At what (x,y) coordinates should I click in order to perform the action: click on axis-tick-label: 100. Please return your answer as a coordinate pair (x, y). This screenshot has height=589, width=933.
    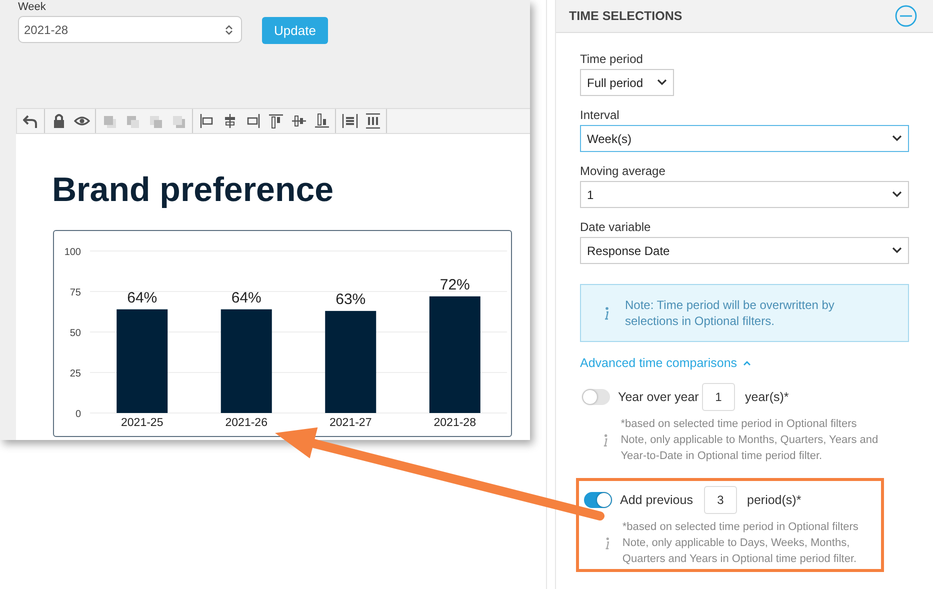
    Looking at the image, I should click on (72, 252).